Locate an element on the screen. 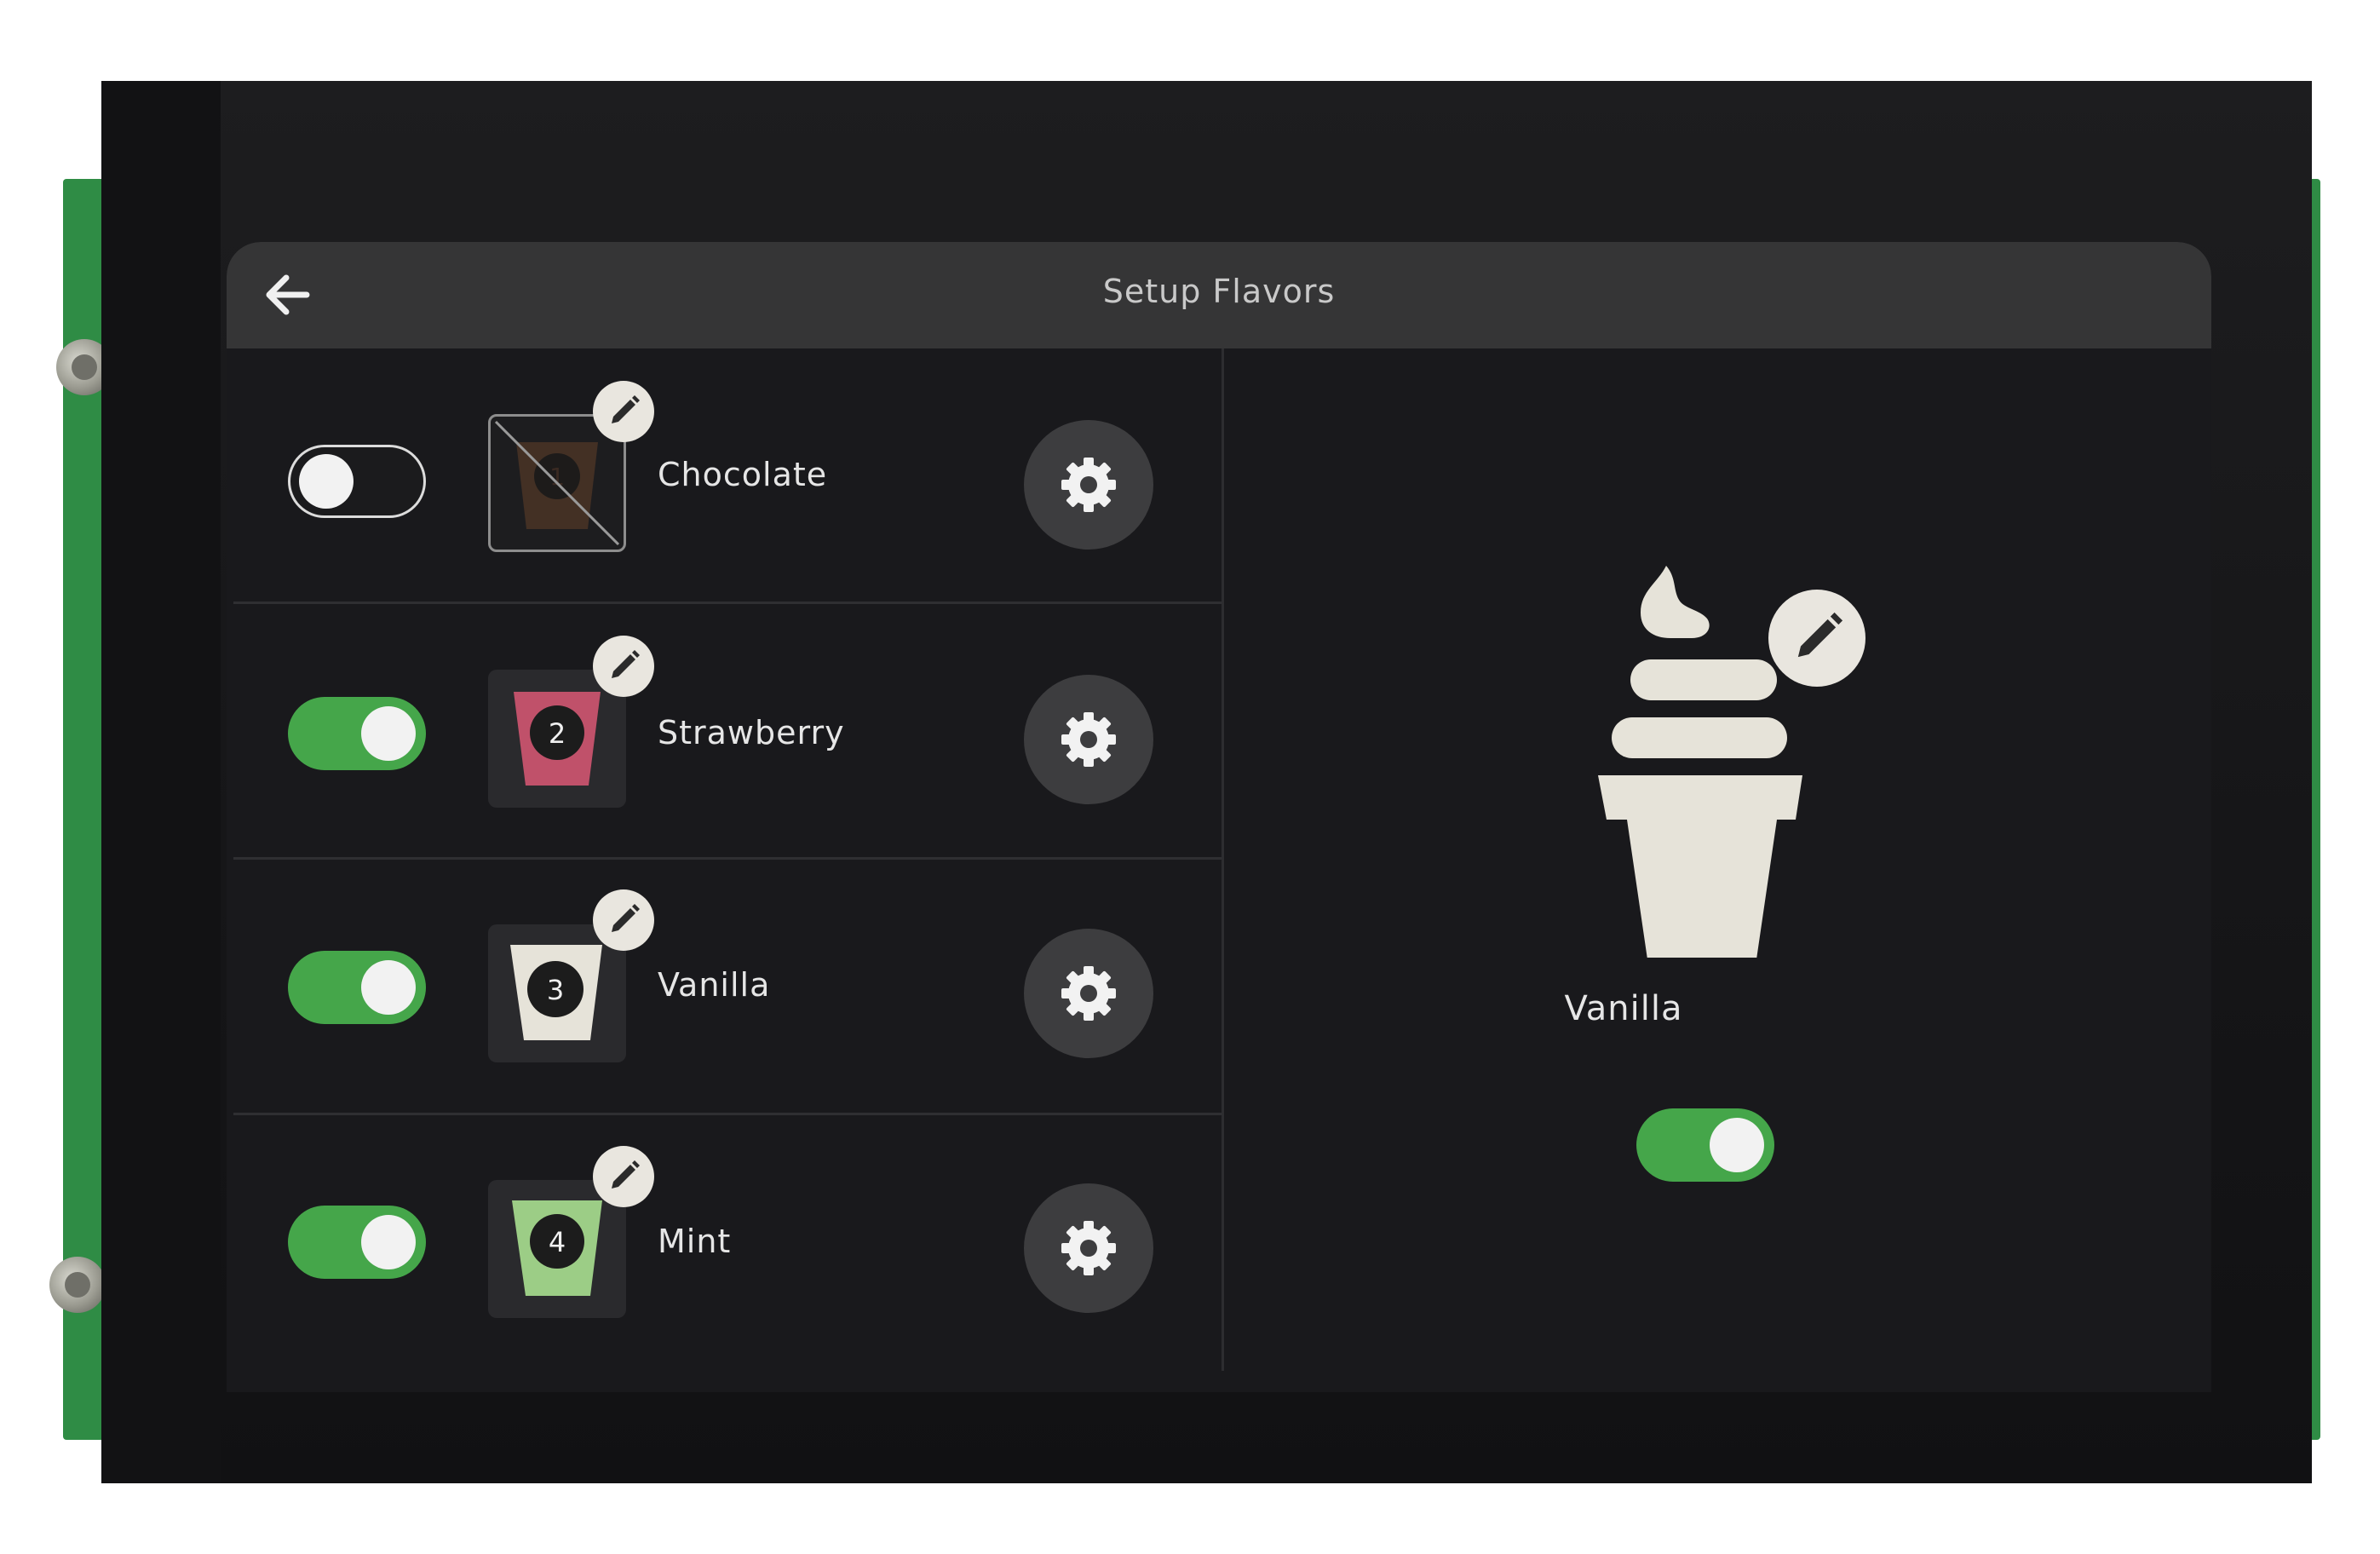  flavor-settings-button-vanilla is located at coordinates (1089, 994).